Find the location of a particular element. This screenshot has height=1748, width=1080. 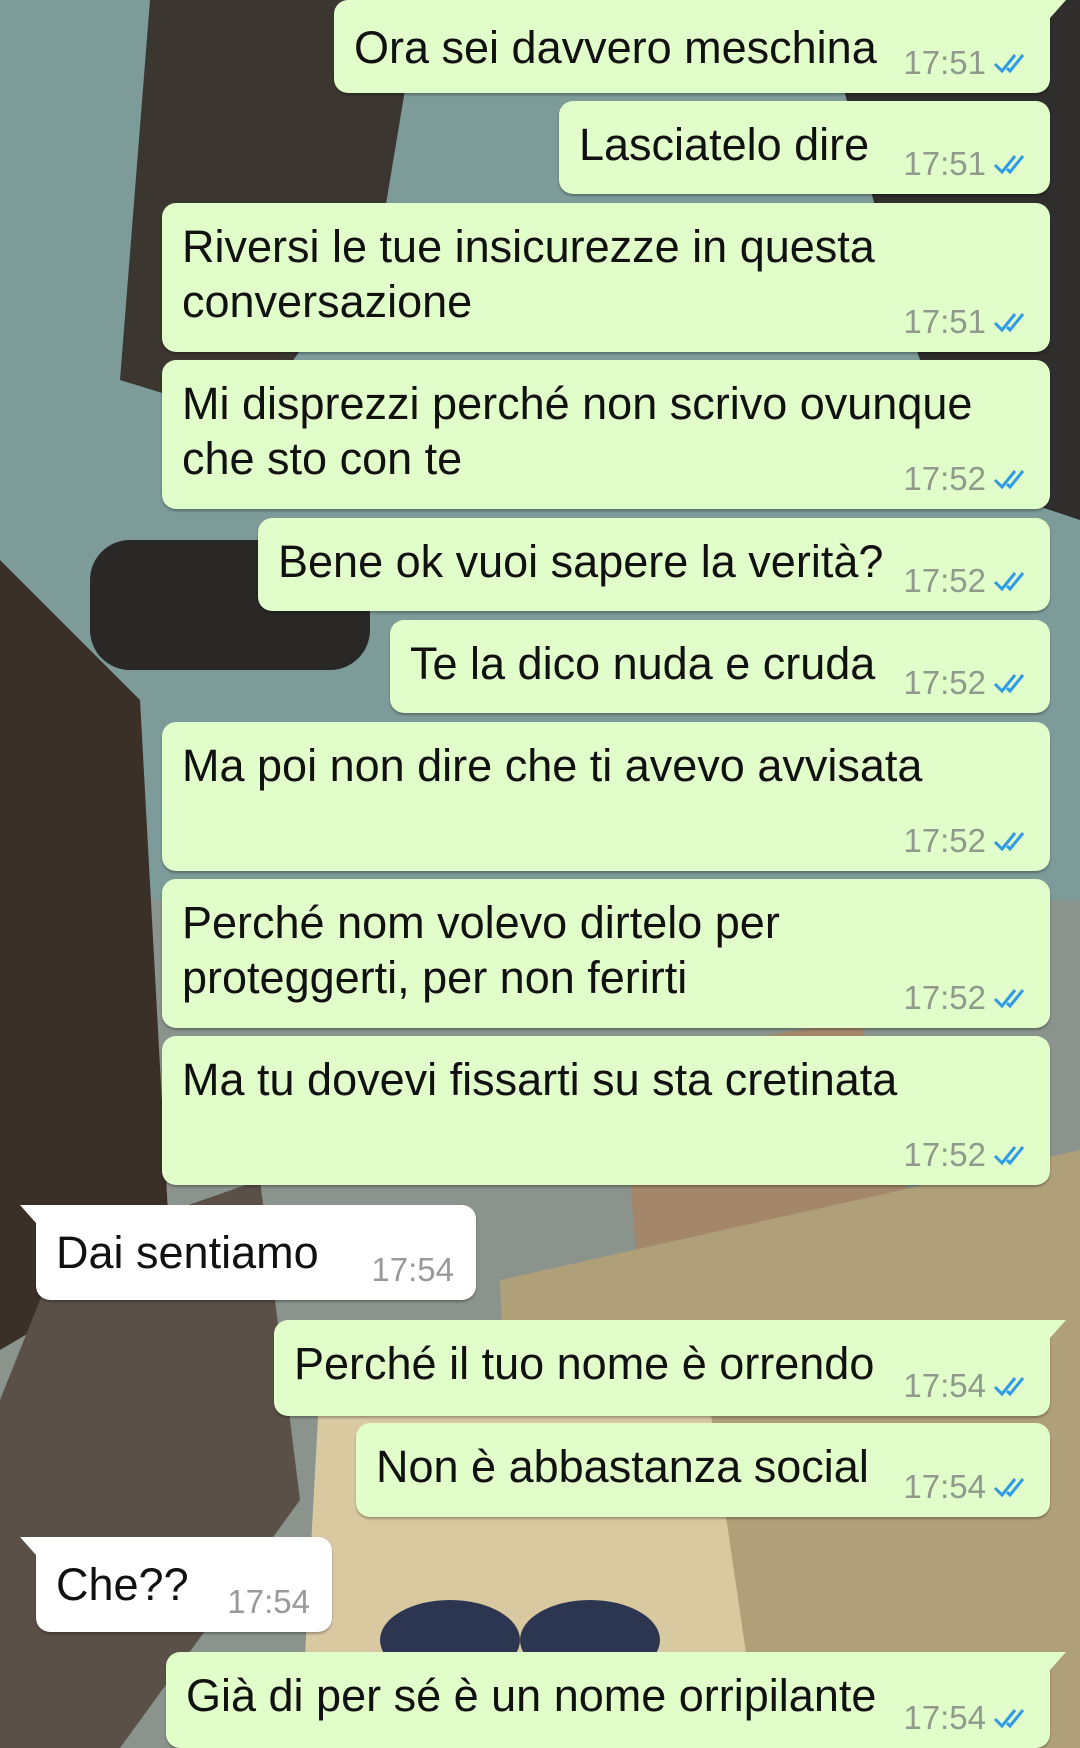

message-text: Che?? is located at coordinates (122, 1584).